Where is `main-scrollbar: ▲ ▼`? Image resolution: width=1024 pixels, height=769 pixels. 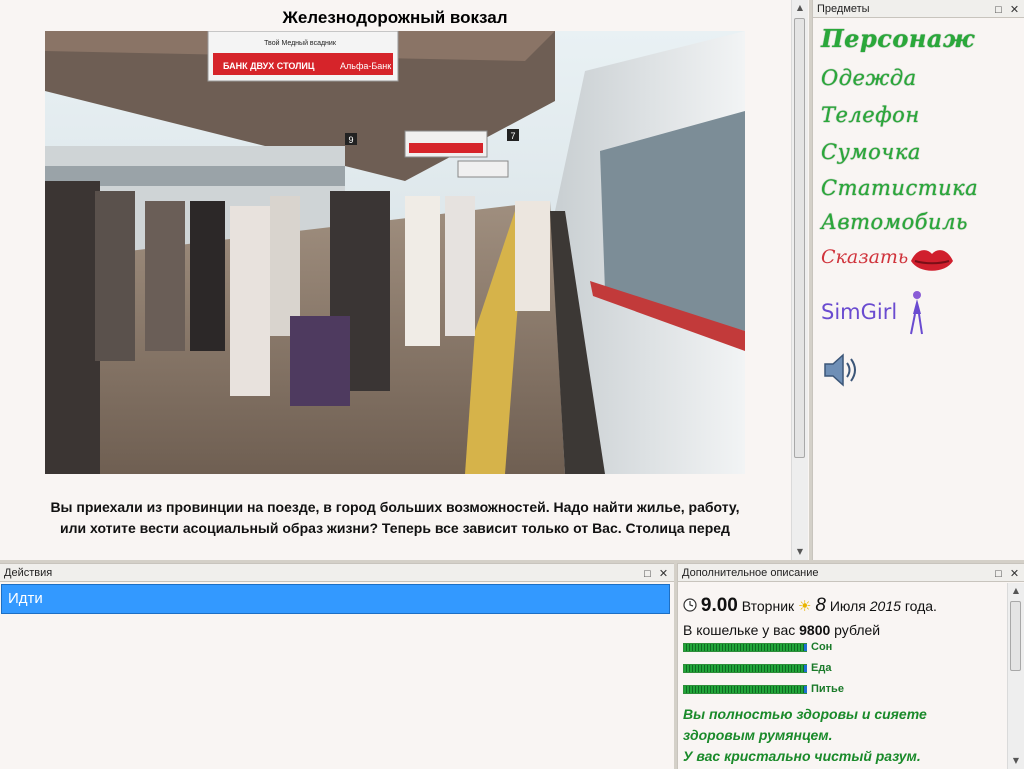
main-scrollbar: ▲ ▼ is located at coordinates (799, 280).